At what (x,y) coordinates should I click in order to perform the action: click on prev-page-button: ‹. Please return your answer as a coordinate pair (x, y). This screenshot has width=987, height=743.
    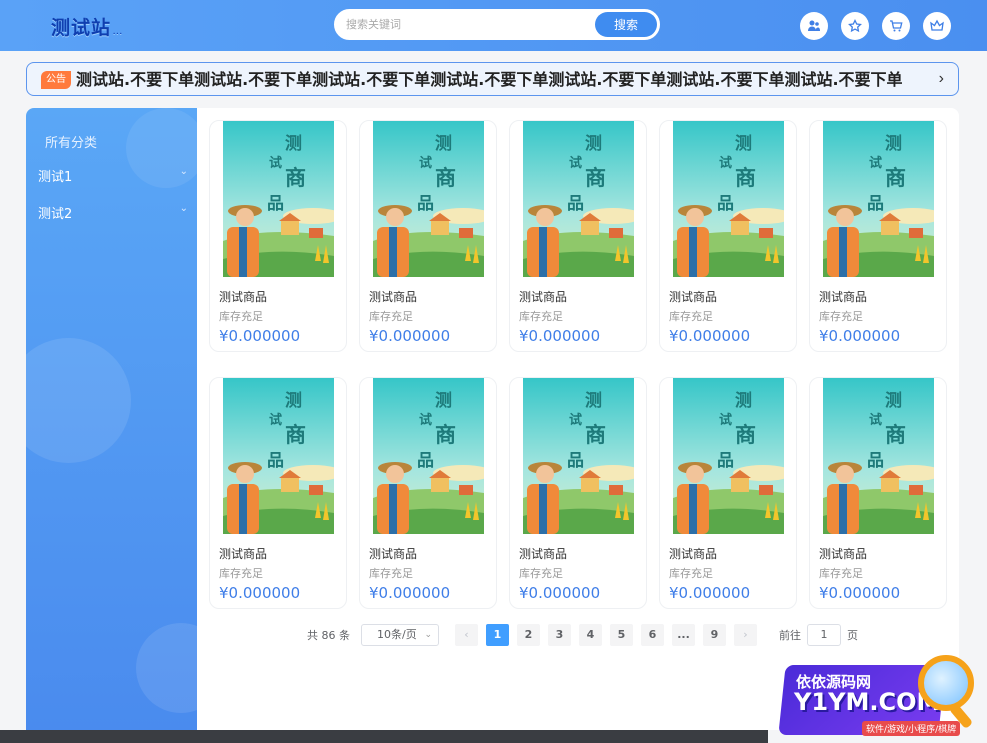
    Looking at the image, I should click on (466, 635).